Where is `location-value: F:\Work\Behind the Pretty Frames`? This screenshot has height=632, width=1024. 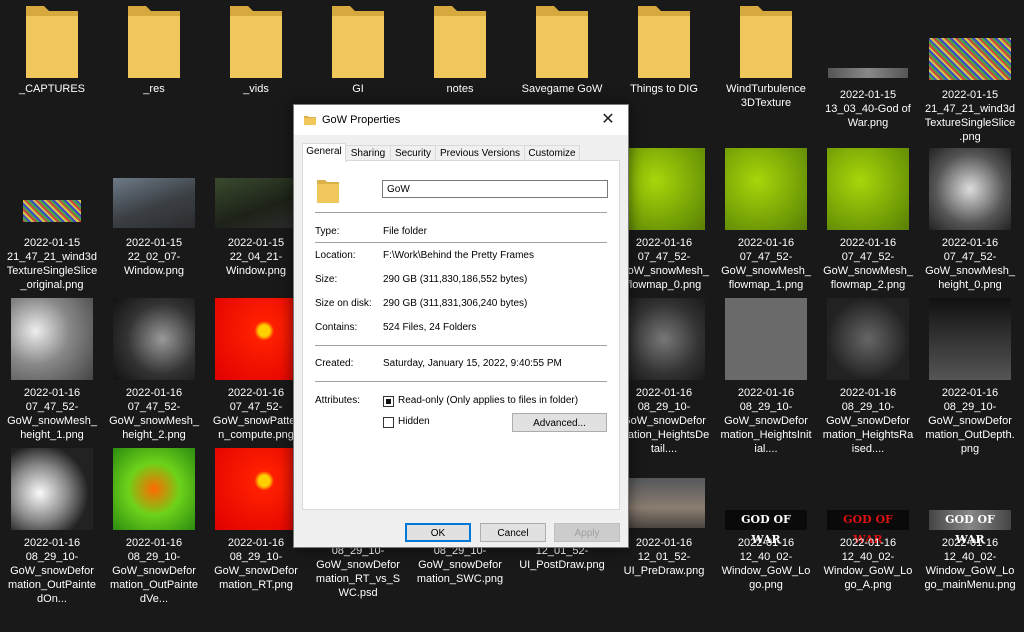 location-value: F:\Work\Behind the Pretty Frames is located at coordinates (458, 255).